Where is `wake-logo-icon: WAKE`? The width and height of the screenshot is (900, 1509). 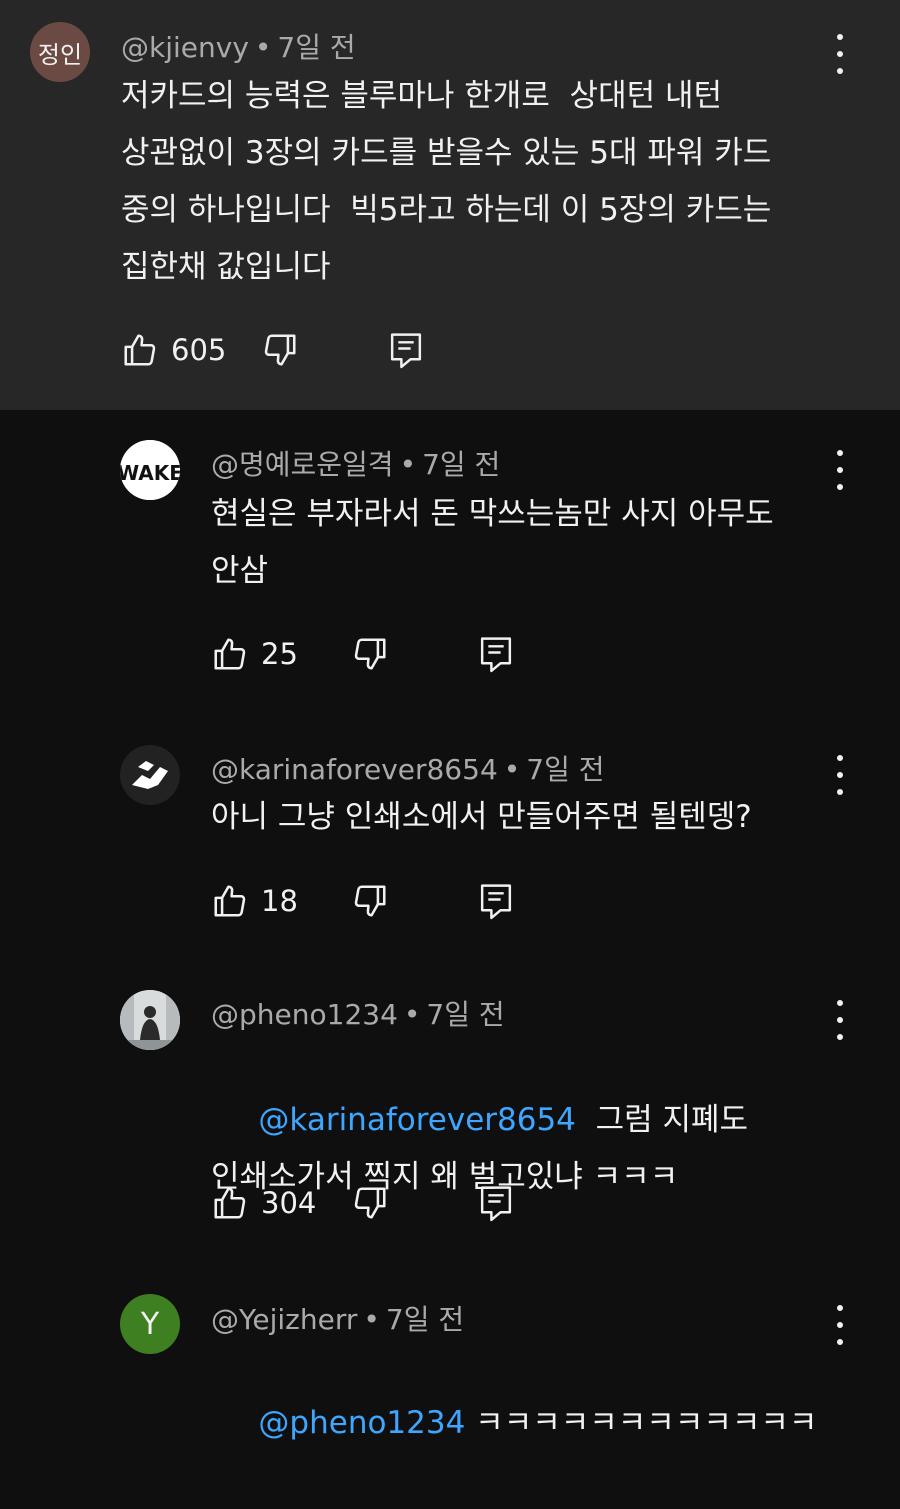 wake-logo-icon: WAKE is located at coordinates (150, 470).